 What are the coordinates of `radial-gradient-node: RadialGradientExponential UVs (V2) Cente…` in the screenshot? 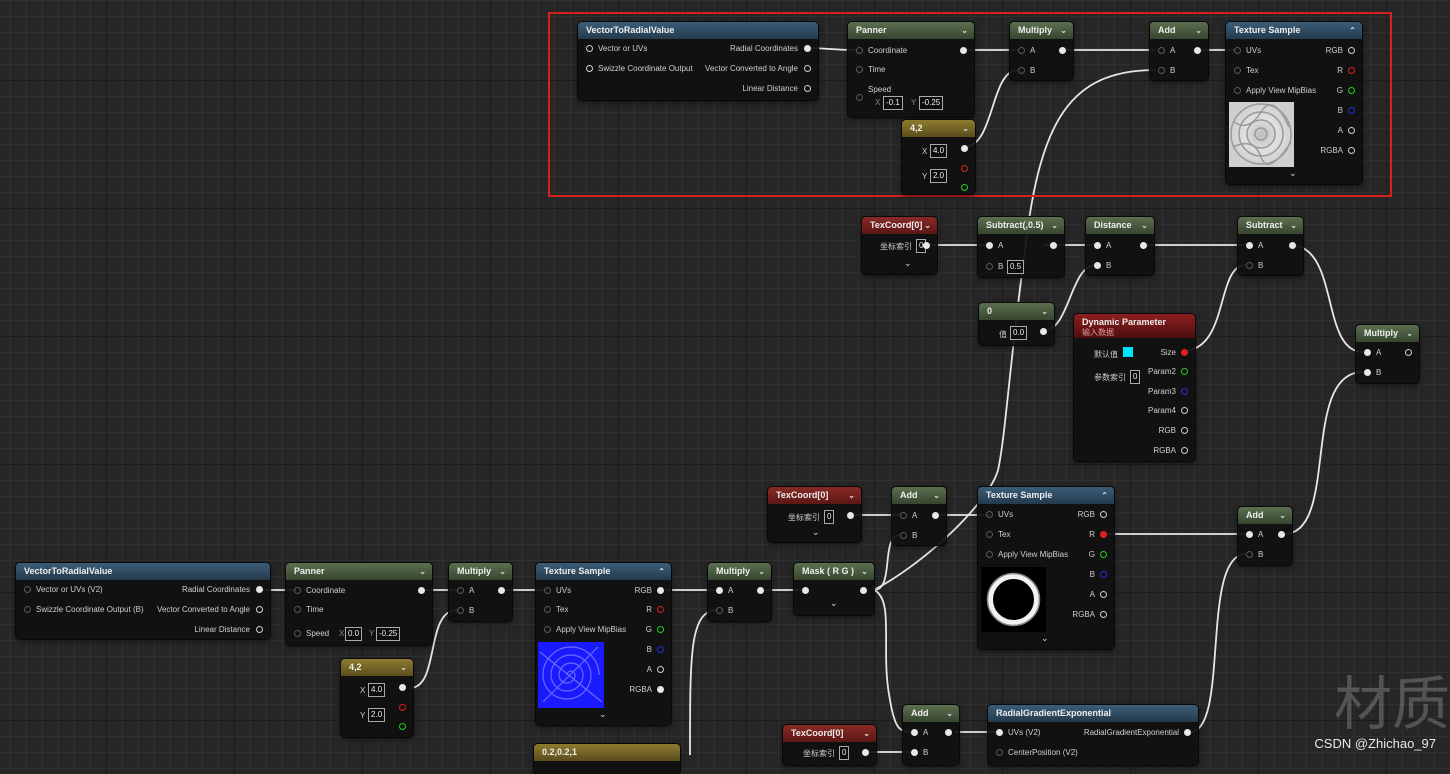 It's located at (1093, 735).